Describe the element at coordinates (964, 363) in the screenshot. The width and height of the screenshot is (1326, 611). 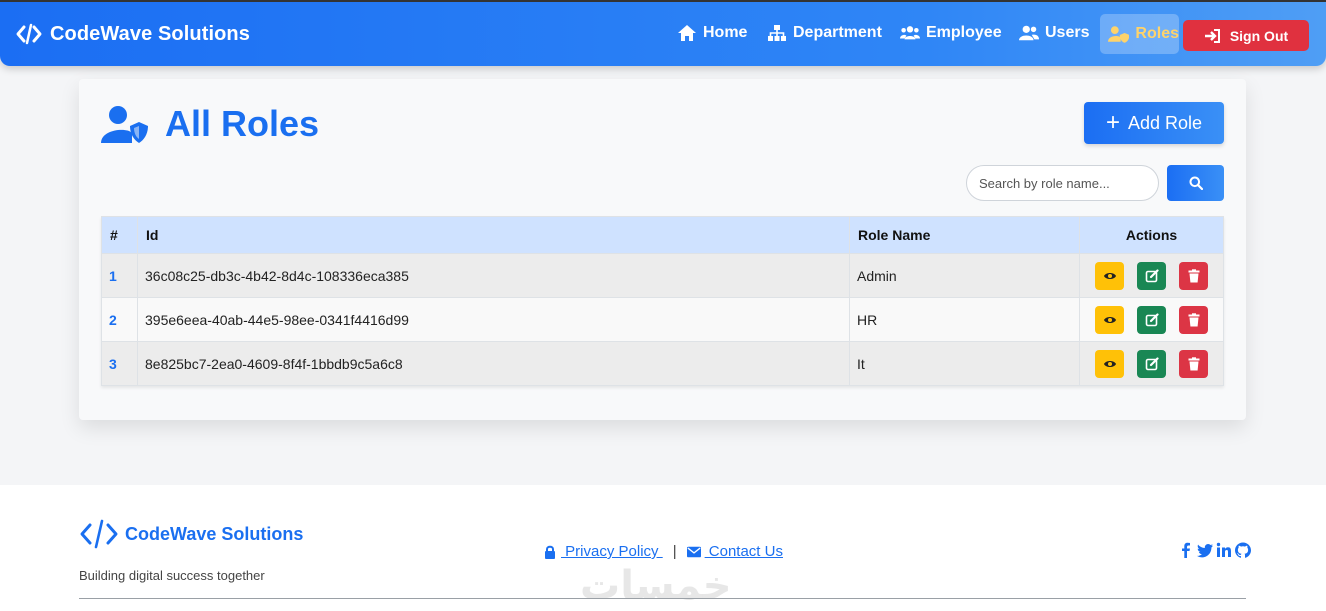
I see `row-role-name: It` at that location.